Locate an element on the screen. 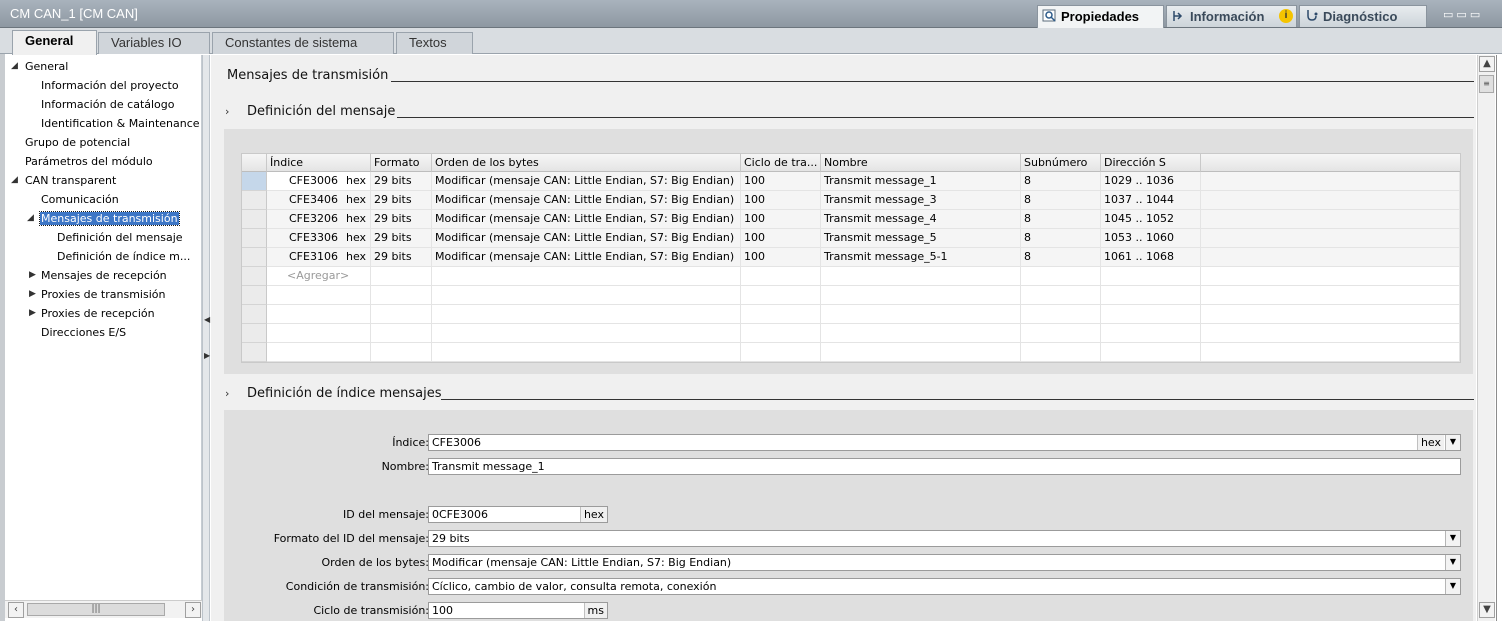  column-header-direccion: Dirección S is located at coordinates (1151, 163).